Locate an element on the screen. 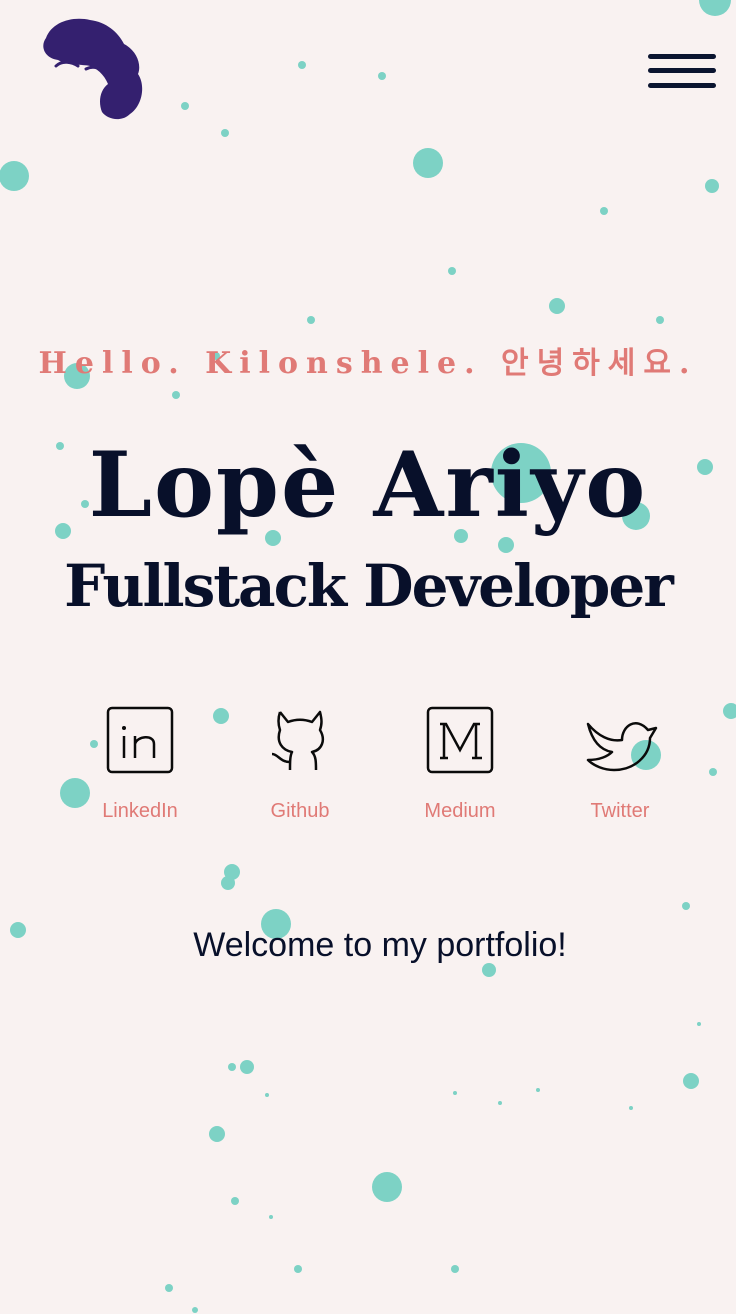 The image size is (736, 1314). hero-role: Fullstack Developer is located at coordinates (369, 586).